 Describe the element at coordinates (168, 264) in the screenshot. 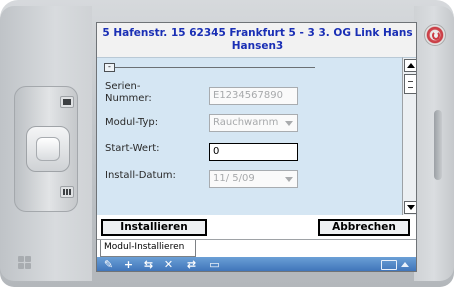

I see `delete-icon: ✕` at that location.